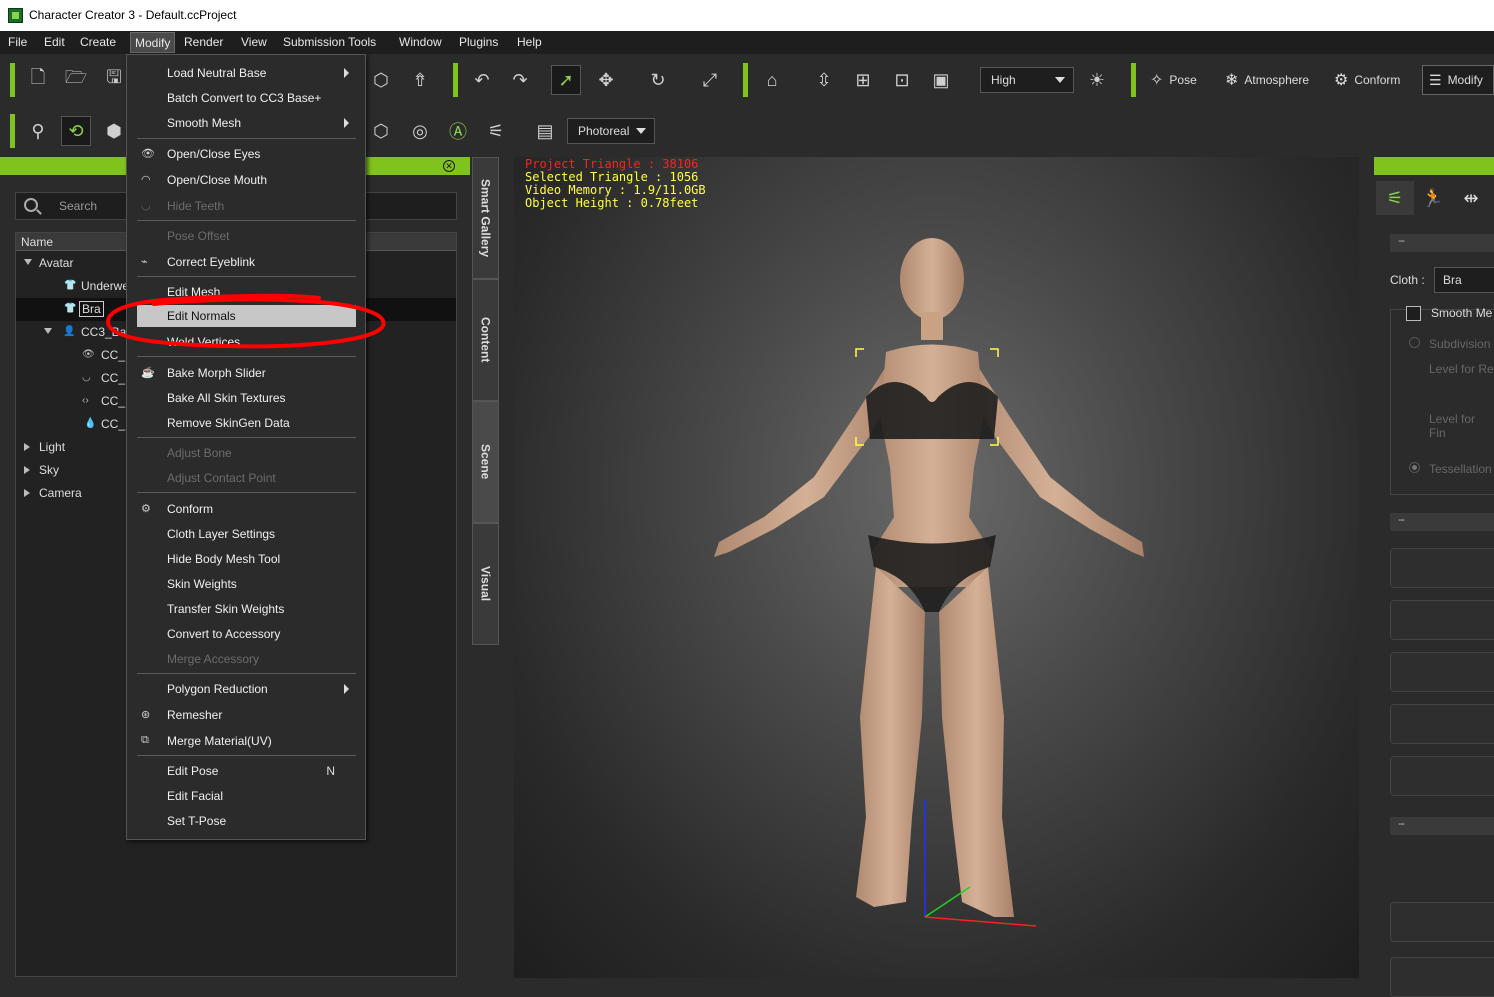 The width and height of the screenshot is (1494, 997). I want to click on open-file-icon: 🗁, so click(76, 80).